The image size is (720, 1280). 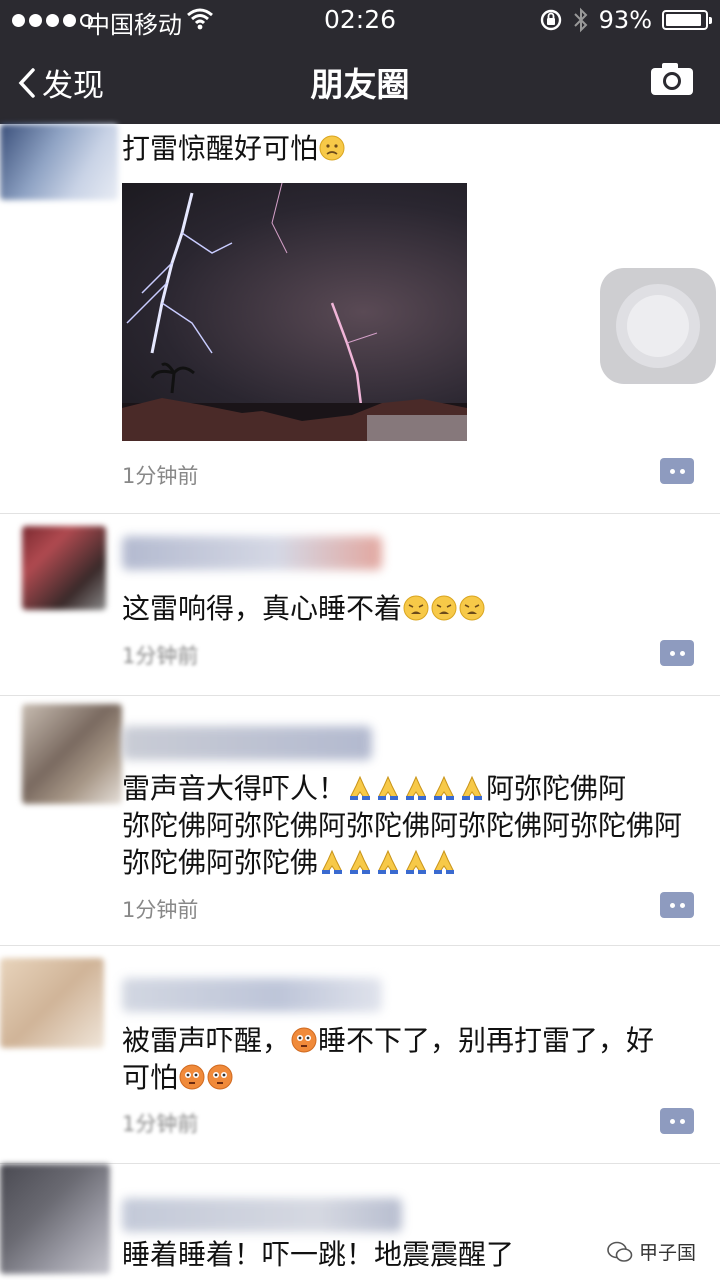 What do you see at coordinates (658, 326) in the screenshot?
I see `assistive-touch-button` at bounding box center [658, 326].